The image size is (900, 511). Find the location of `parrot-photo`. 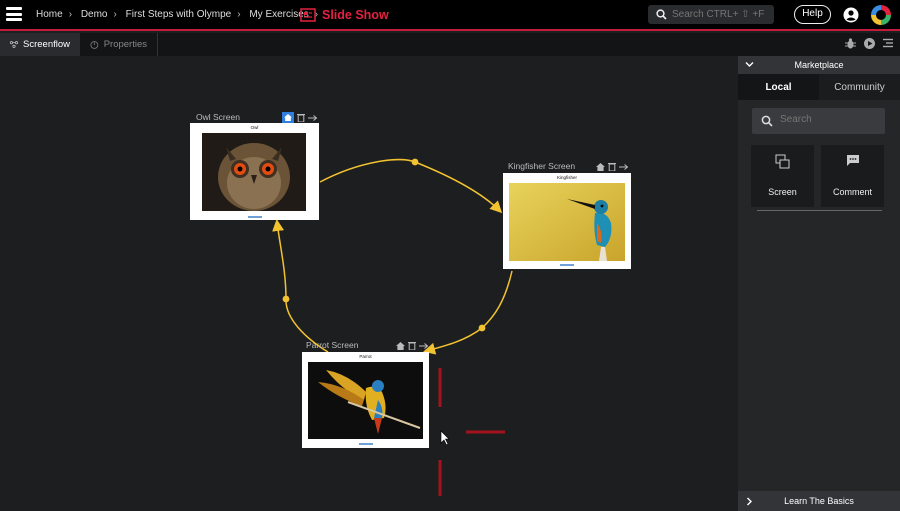

parrot-photo is located at coordinates (365, 400).